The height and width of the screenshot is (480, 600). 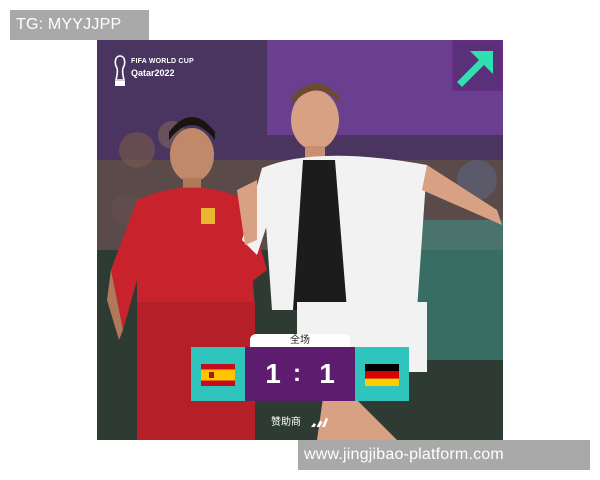 What do you see at coordinates (327, 373) in the screenshot?
I see `away-score: 1` at bounding box center [327, 373].